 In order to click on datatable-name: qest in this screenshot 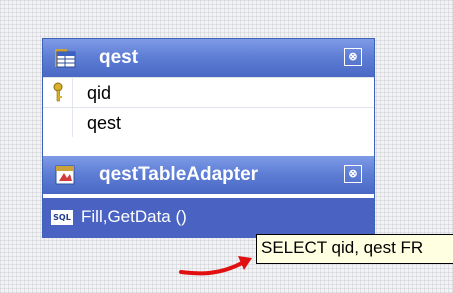, I will do `click(119, 57)`.